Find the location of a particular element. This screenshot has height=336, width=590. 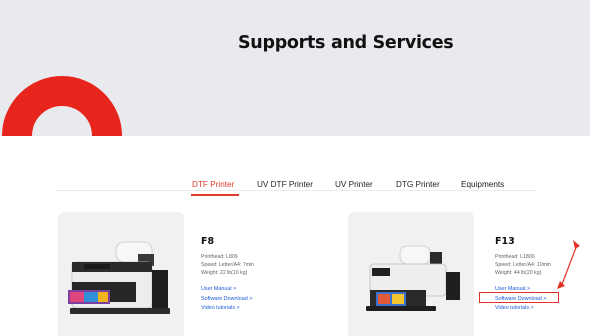

printer-f13-icon is located at coordinates (413, 278).